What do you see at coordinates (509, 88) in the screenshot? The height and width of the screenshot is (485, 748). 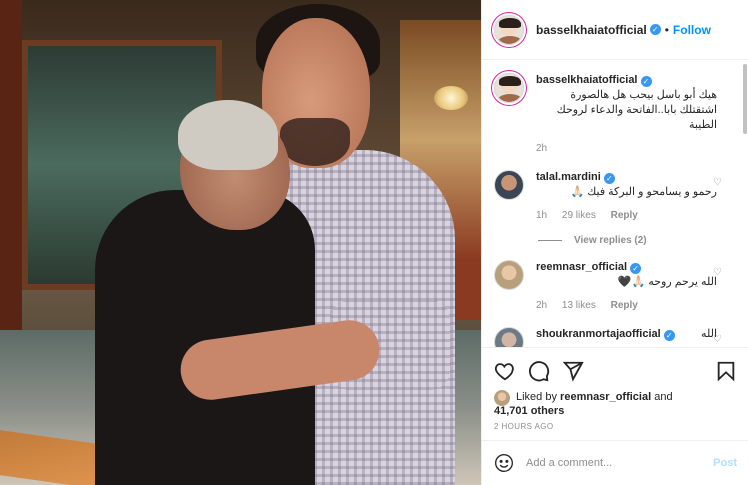 I see `caption-avatar` at bounding box center [509, 88].